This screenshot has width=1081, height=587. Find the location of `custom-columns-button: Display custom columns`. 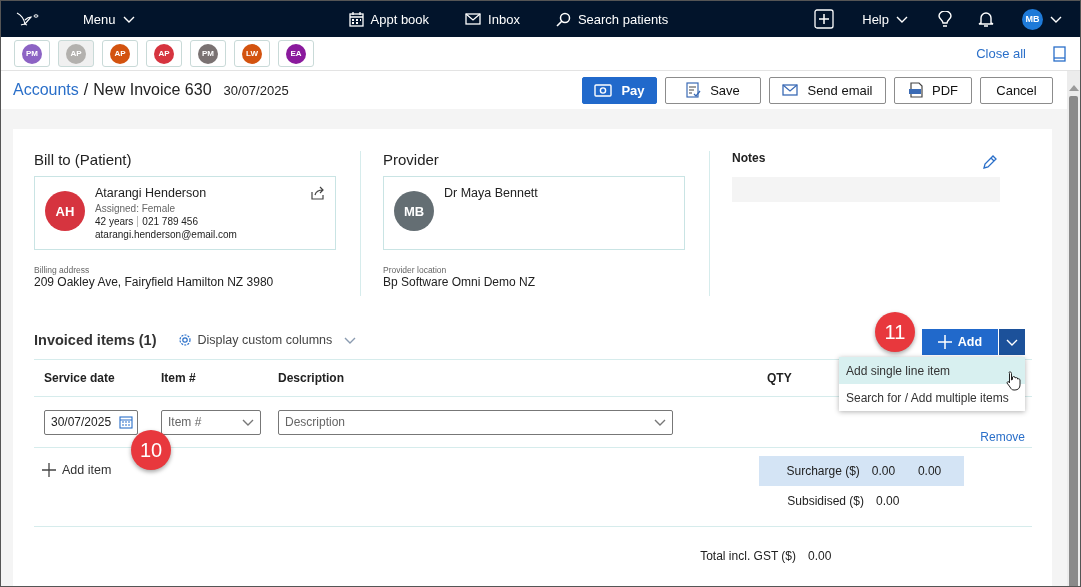

custom-columns-button: Display custom columns is located at coordinates (255, 340).